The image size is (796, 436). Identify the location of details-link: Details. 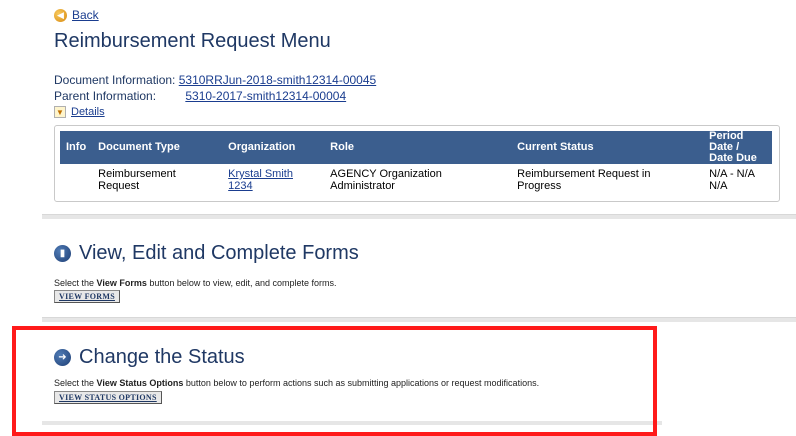
(88, 112).